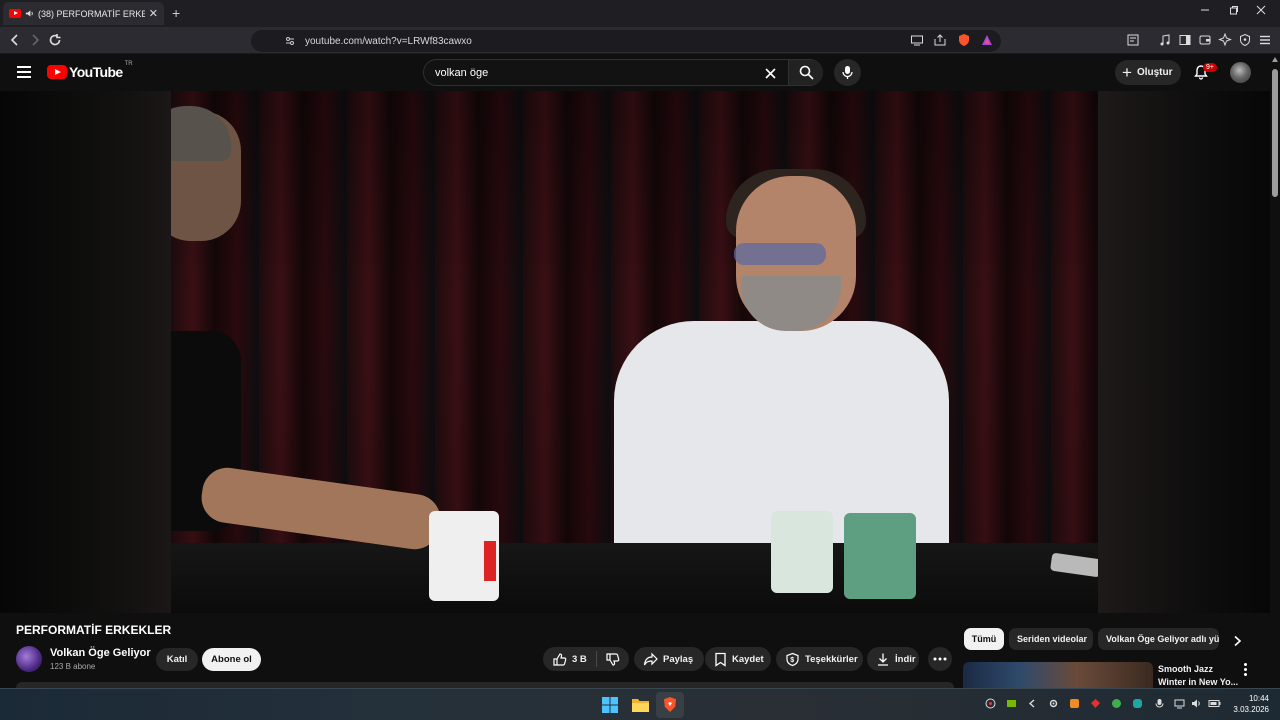 This screenshot has width=1280, height=720. Describe the element at coordinates (1116, 703) in the screenshot. I see `tray-green-app-icon` at that location.